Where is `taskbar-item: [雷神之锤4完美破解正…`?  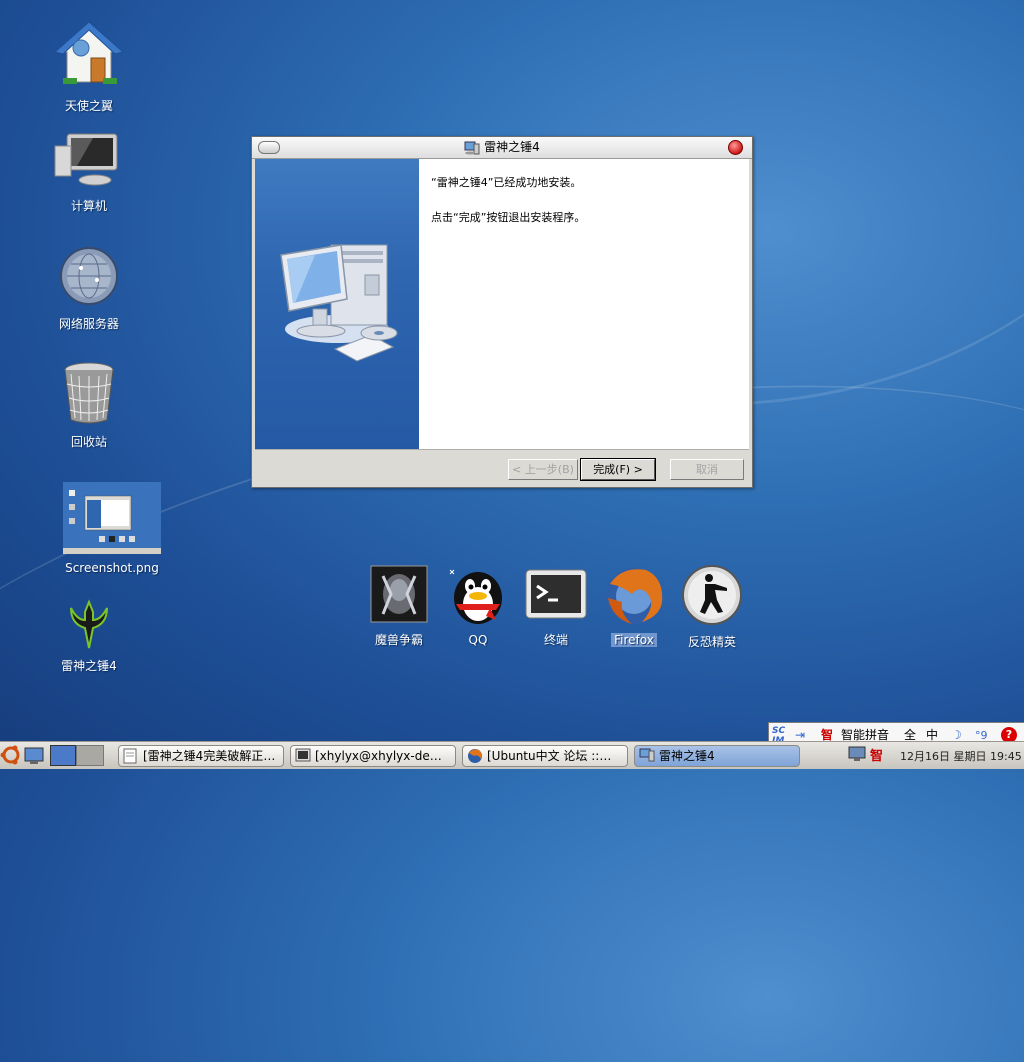 taskbar-item: [雷神之锤4完美破解正… is located at coordinates (201, 756).